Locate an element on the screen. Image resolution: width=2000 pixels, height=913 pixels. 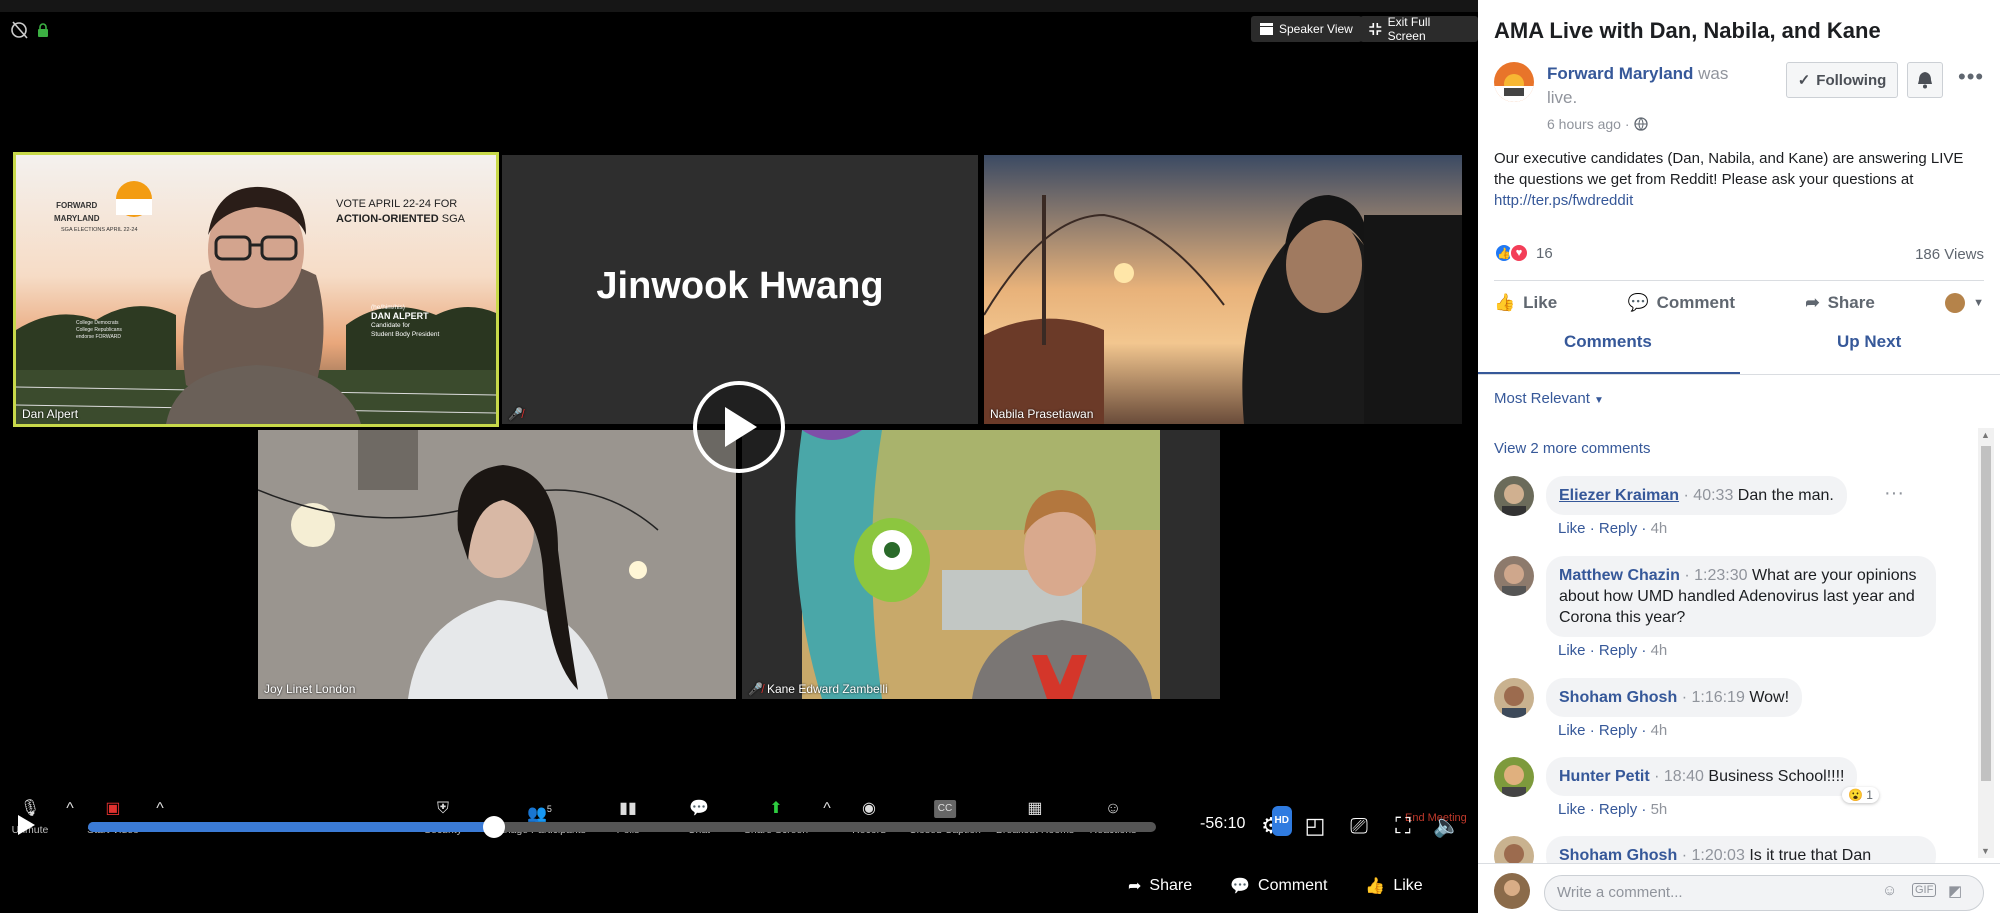
scrollbar-thumb is located at coordinates (1986, 613).